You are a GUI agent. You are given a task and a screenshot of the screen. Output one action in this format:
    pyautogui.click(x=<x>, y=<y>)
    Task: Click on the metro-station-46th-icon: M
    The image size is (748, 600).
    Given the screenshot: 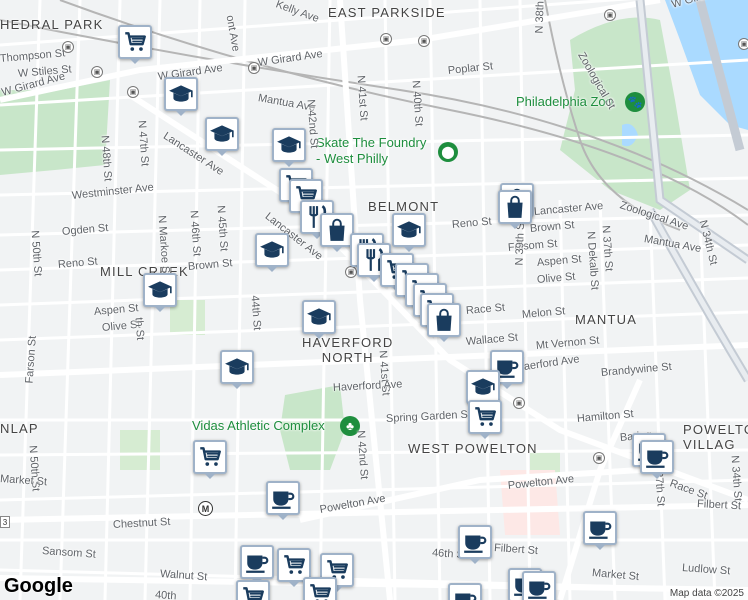 What is the action you would take?
    pyautogui.click(x=205, y=508)
    